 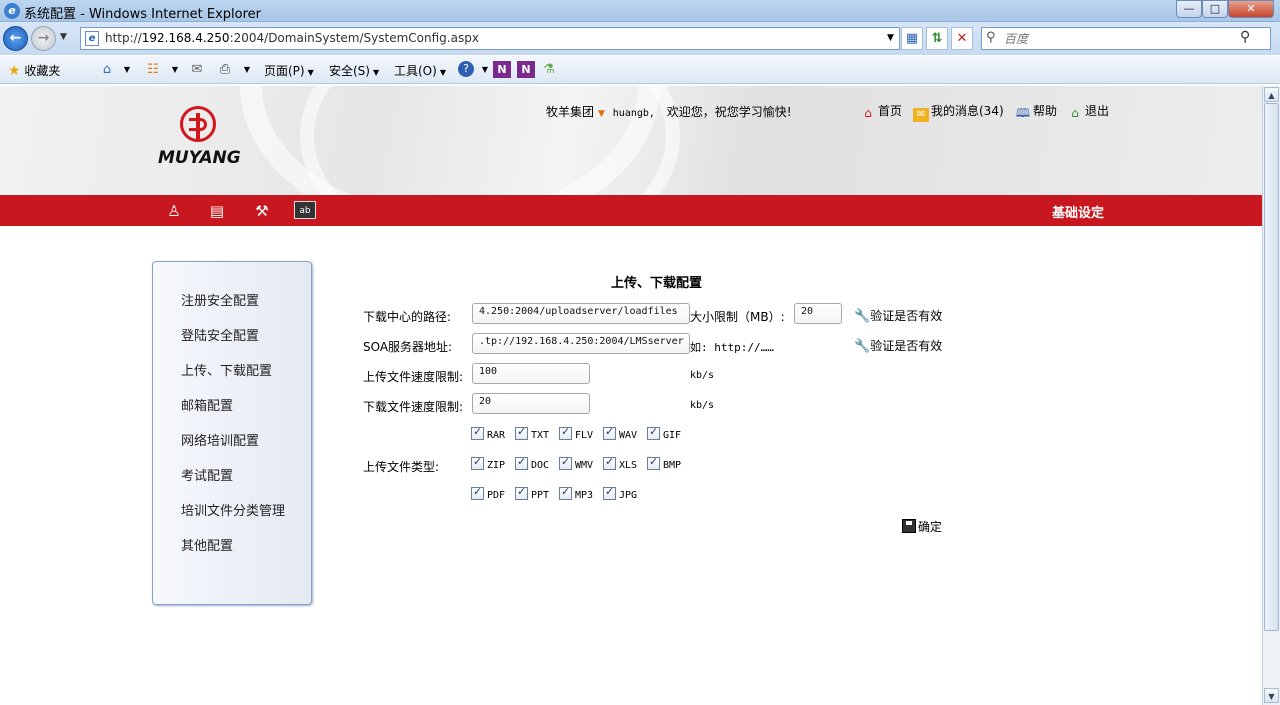 I want to click on download-path-input: 4.250:2004/uploadserver/loadfiles, so click(x=581, y=313).